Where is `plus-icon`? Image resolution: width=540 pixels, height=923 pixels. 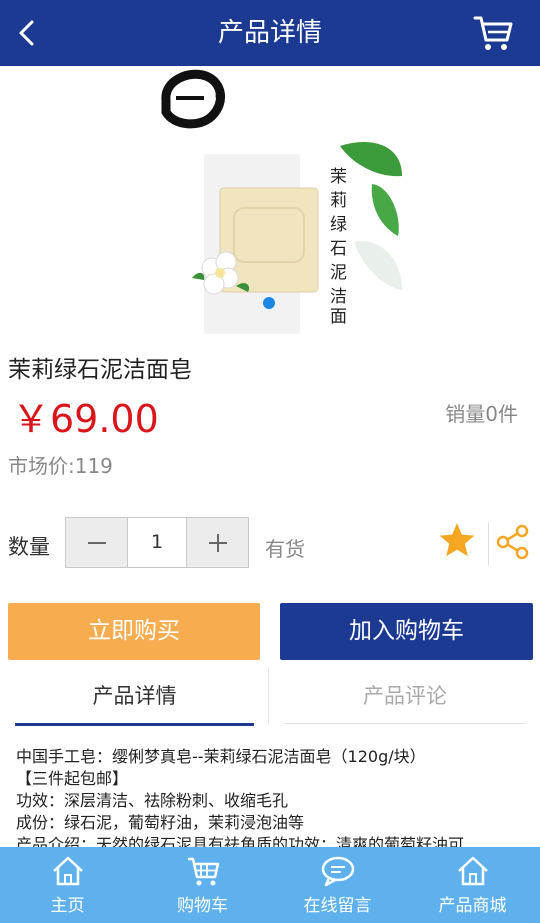
plus-icon is located at coordinates (217, 542).